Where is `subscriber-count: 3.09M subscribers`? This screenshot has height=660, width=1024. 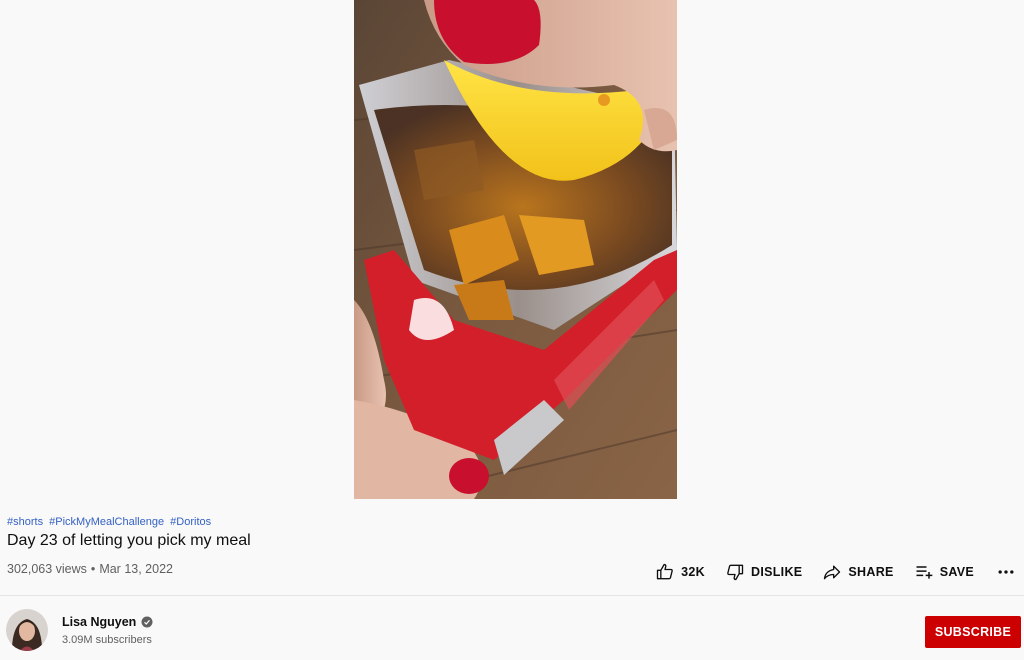 subscriber-count: 3.09M subscribers is located at coordinates (107, 640).